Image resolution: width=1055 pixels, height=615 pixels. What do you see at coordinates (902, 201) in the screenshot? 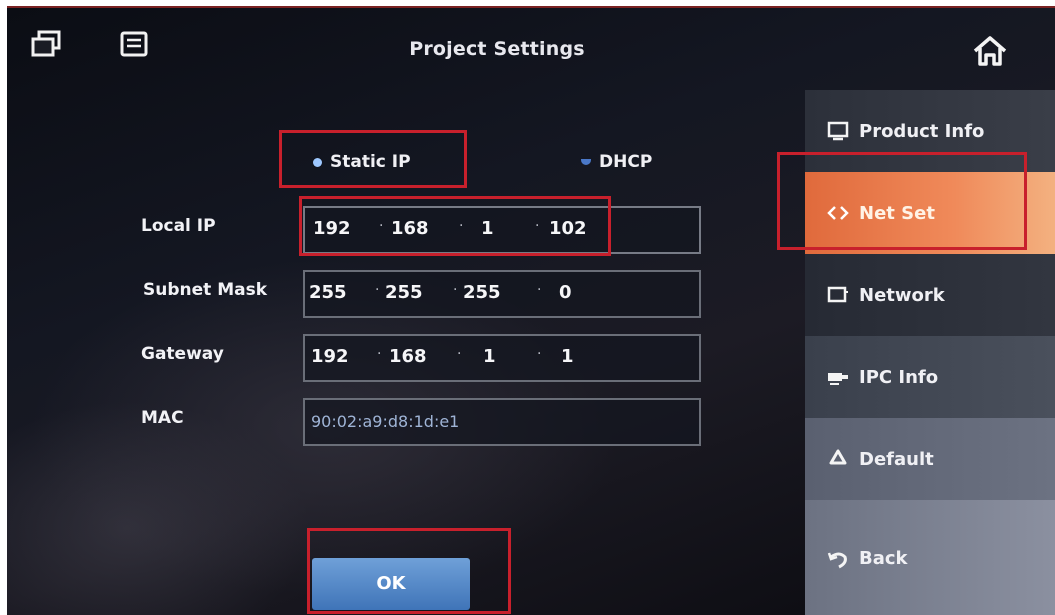
I see `annotation-box-net-set` at bounding box center [902, 201].